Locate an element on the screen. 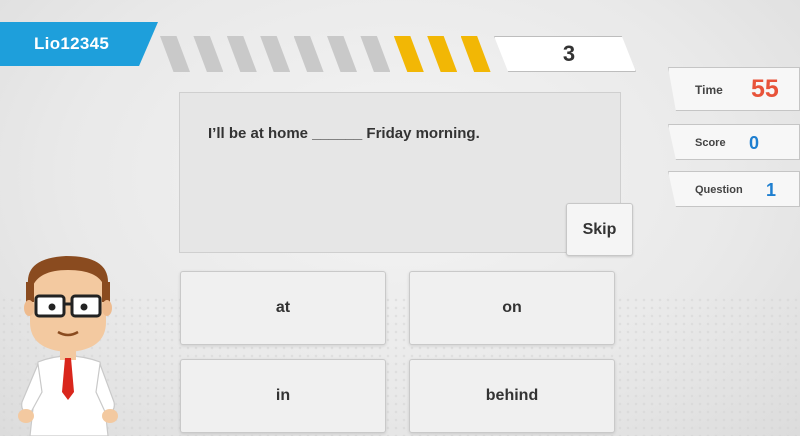 The width and height of the screenshot is (800, 436). answer-button-in: in is located at coordinates (283, 396).